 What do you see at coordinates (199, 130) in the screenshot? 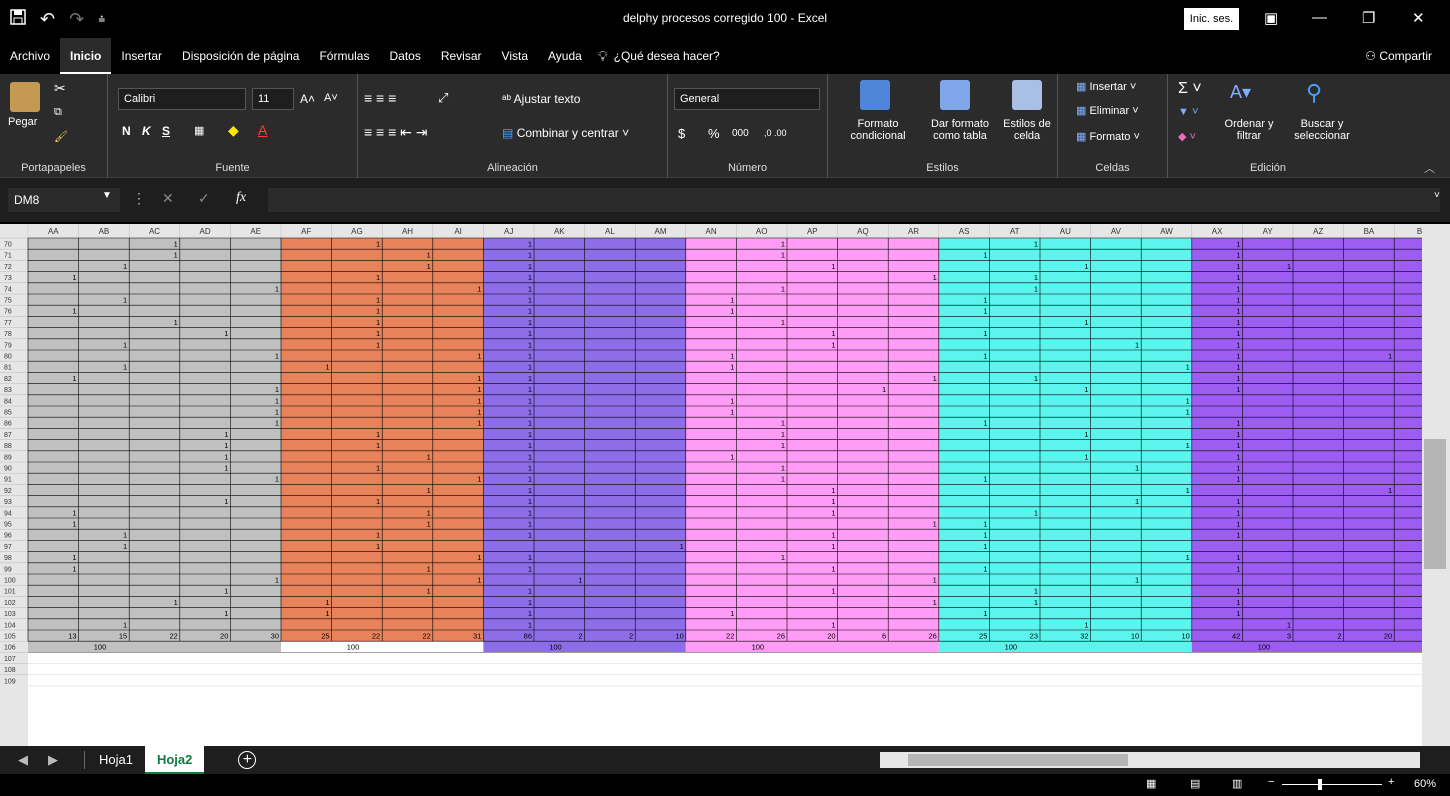
I see `borders-icon: ▦` at bounding box center [199, 130].